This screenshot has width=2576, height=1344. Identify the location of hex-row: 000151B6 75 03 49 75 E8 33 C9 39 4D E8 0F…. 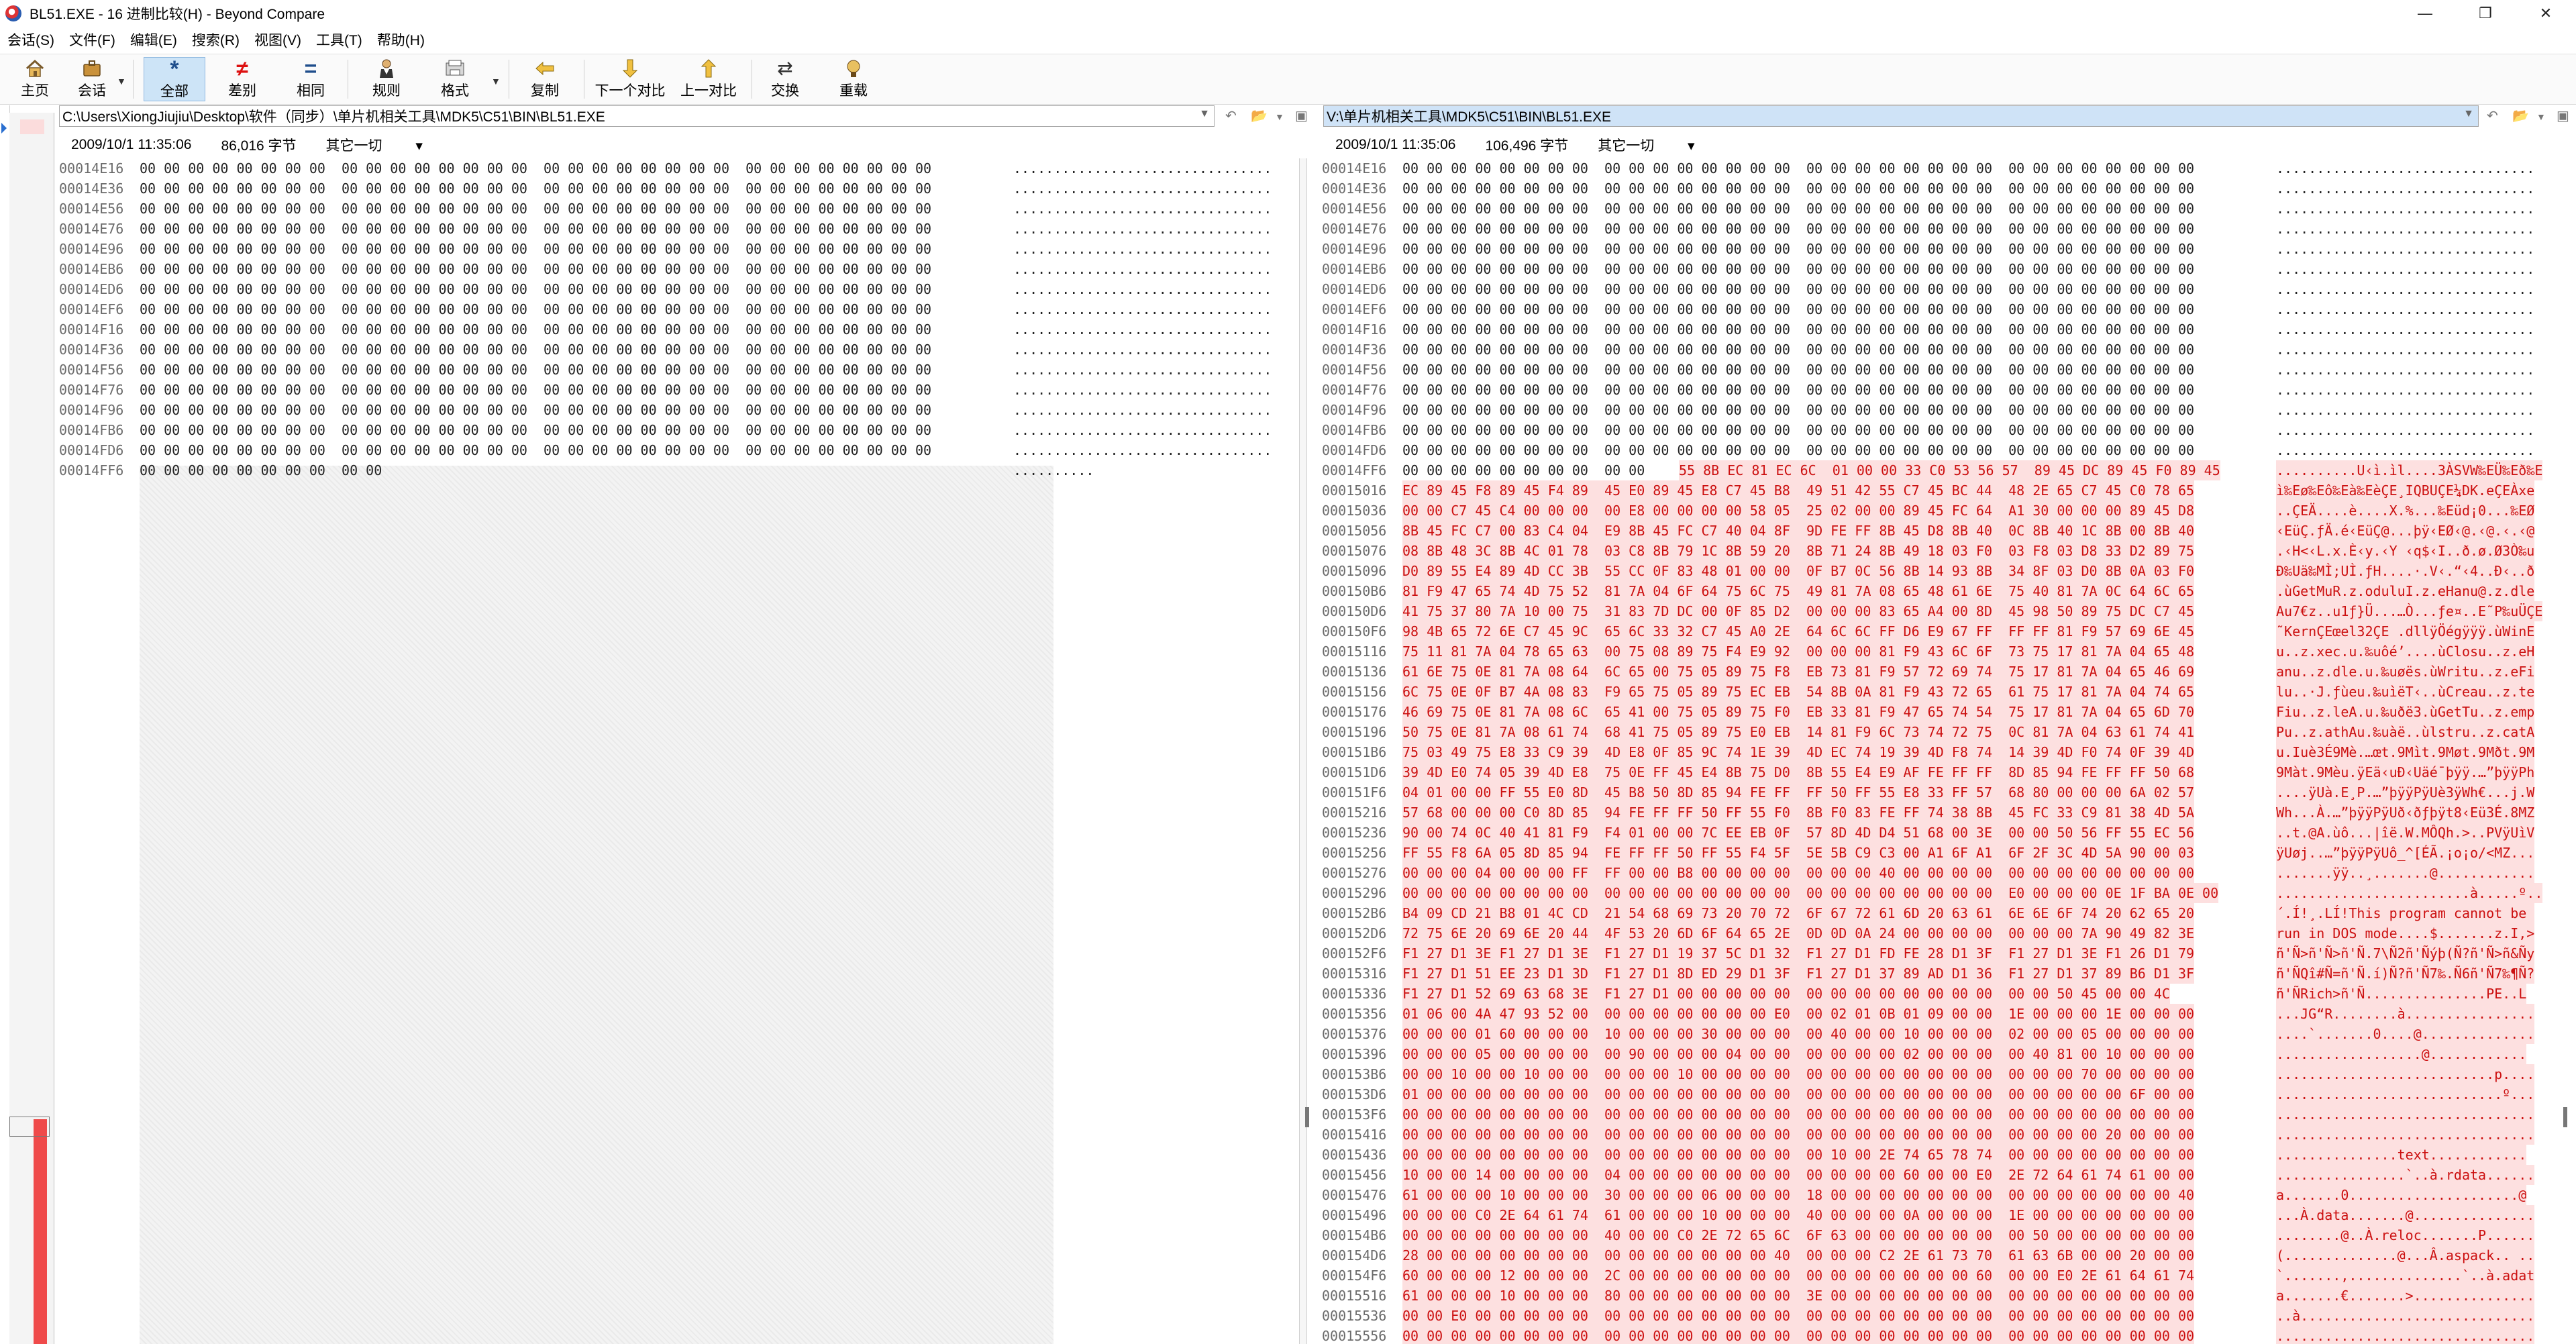
(1941, 752).